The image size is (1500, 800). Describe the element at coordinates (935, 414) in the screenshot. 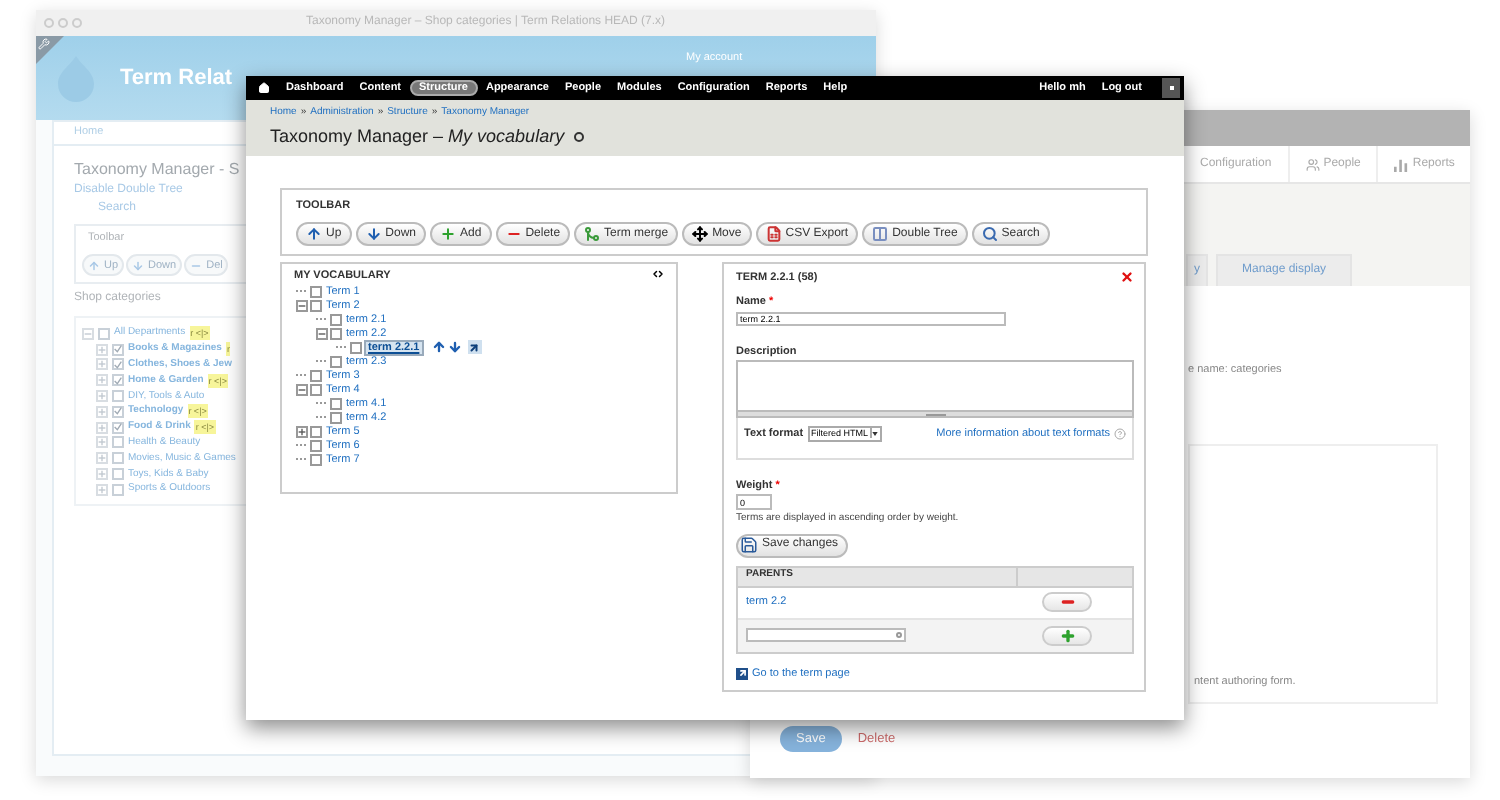

I see `resize-grip` at that location.